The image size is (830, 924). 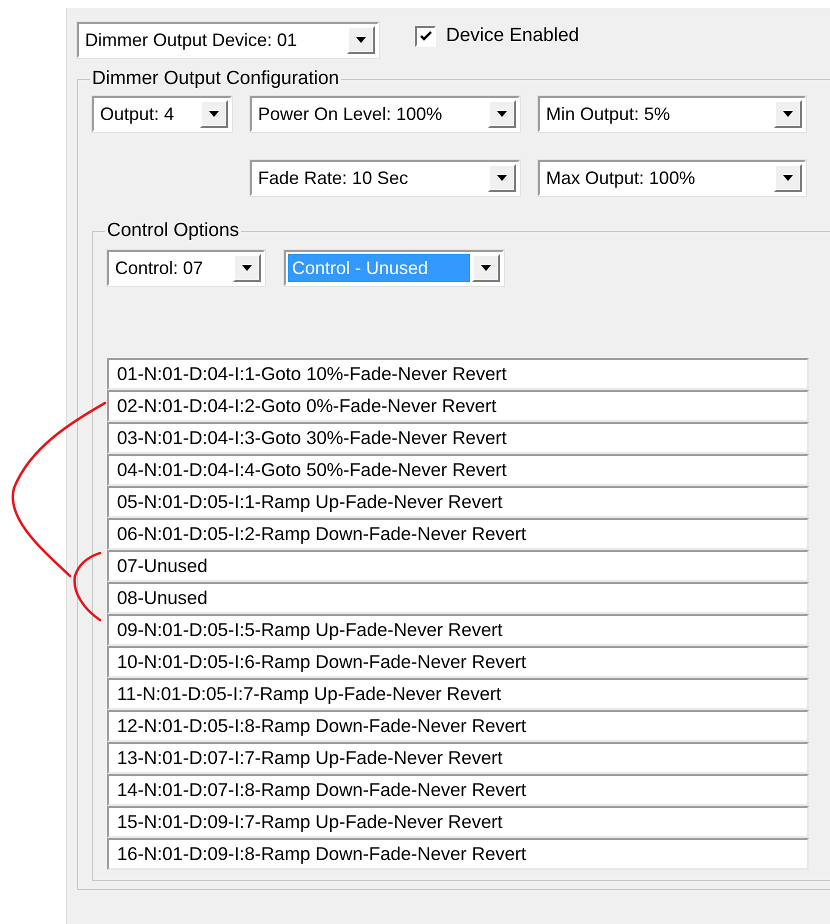 What do you see at coordinates (458, 822) in the screenshot?
I see `list-item: 15-N:01-D:09-I:7-Ramp Up-Fade-Never Revert` at bounding box center [458, 822].